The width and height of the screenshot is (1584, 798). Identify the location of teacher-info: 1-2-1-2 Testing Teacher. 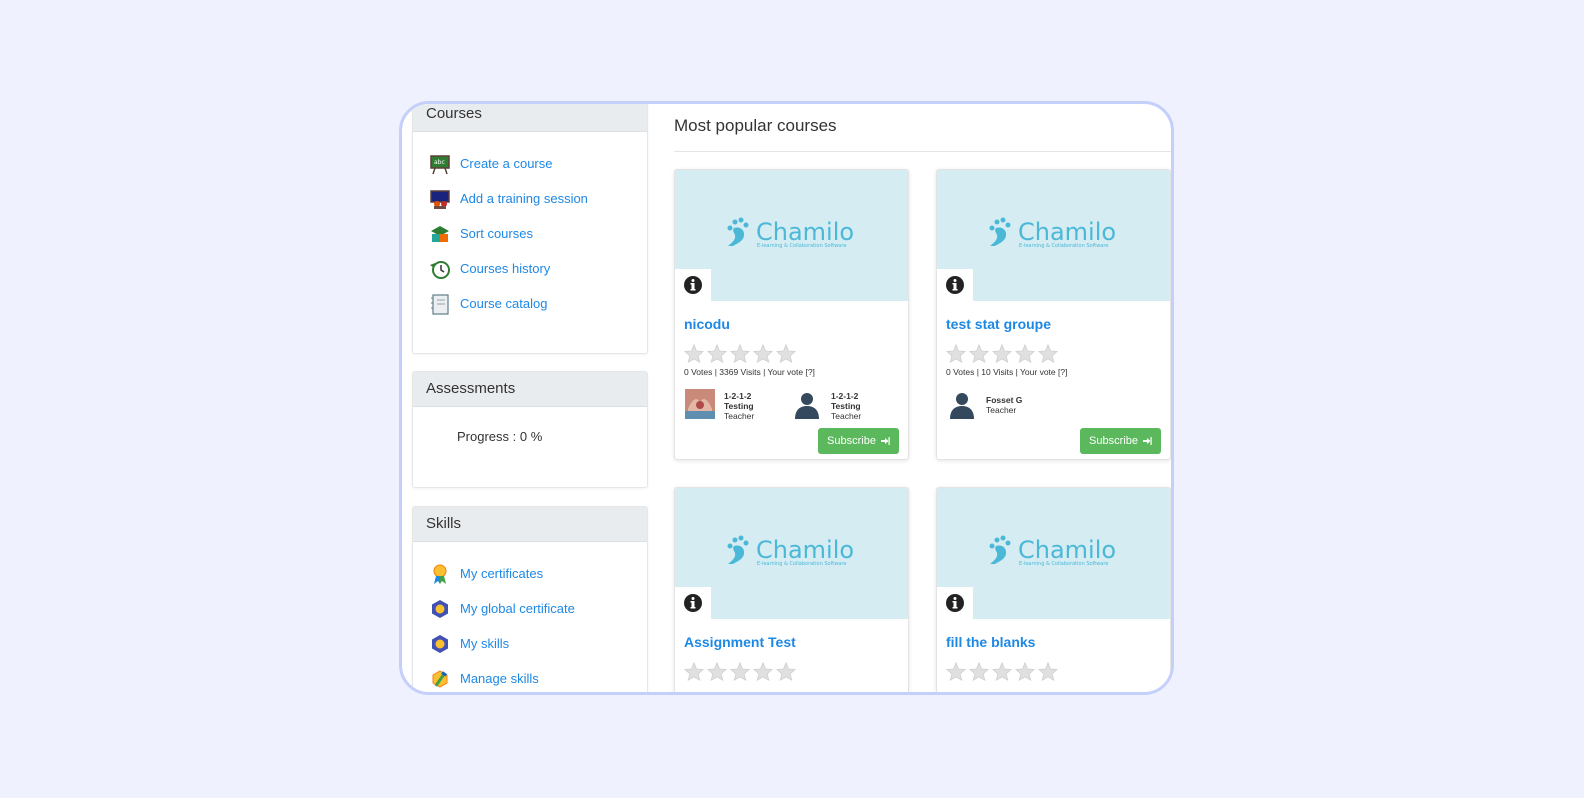
(831, 405).